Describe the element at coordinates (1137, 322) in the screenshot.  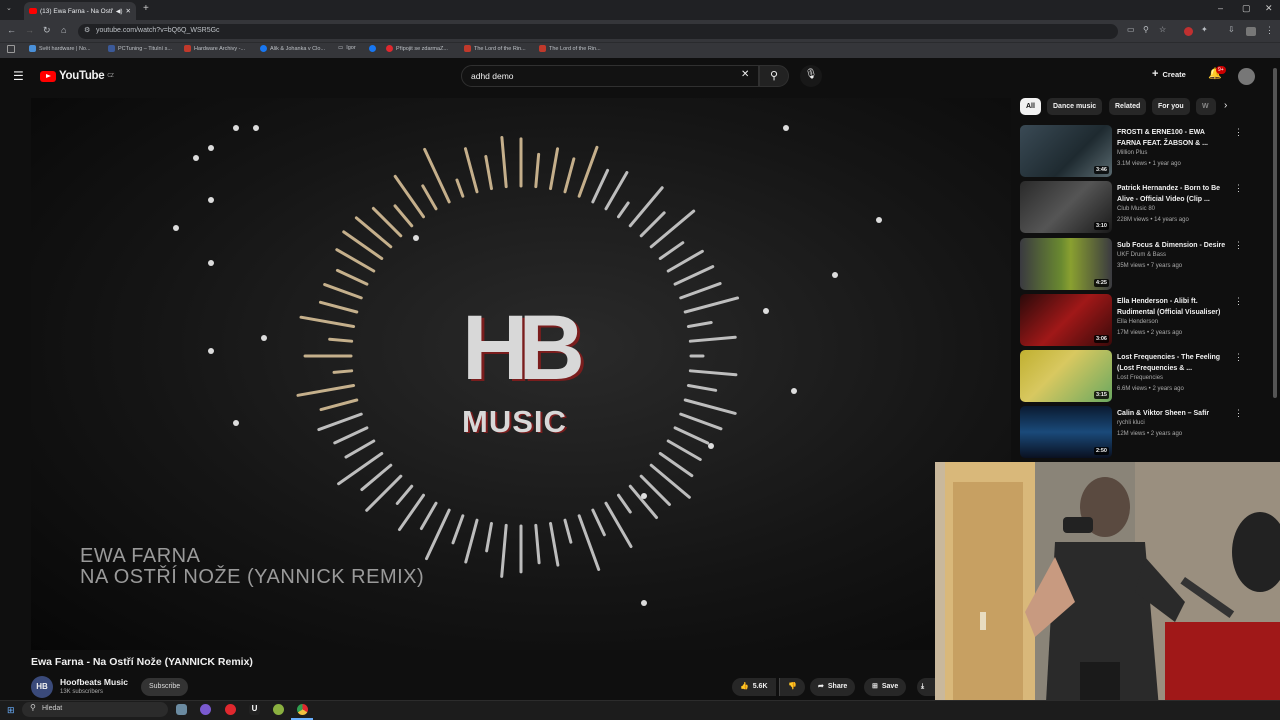
I see `recommendation-channel: Ella Henderson` at that location.